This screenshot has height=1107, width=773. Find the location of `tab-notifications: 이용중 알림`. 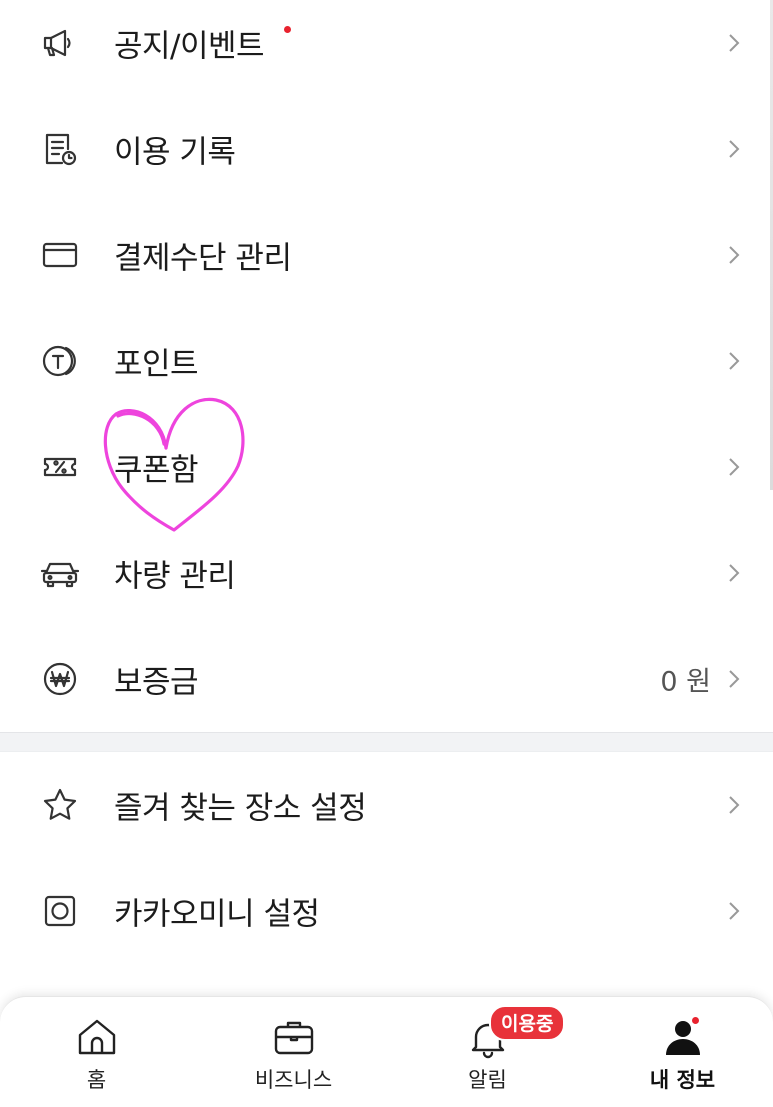

tab-notifications: 이용중 알림 is located at coordinates (487, 1052).